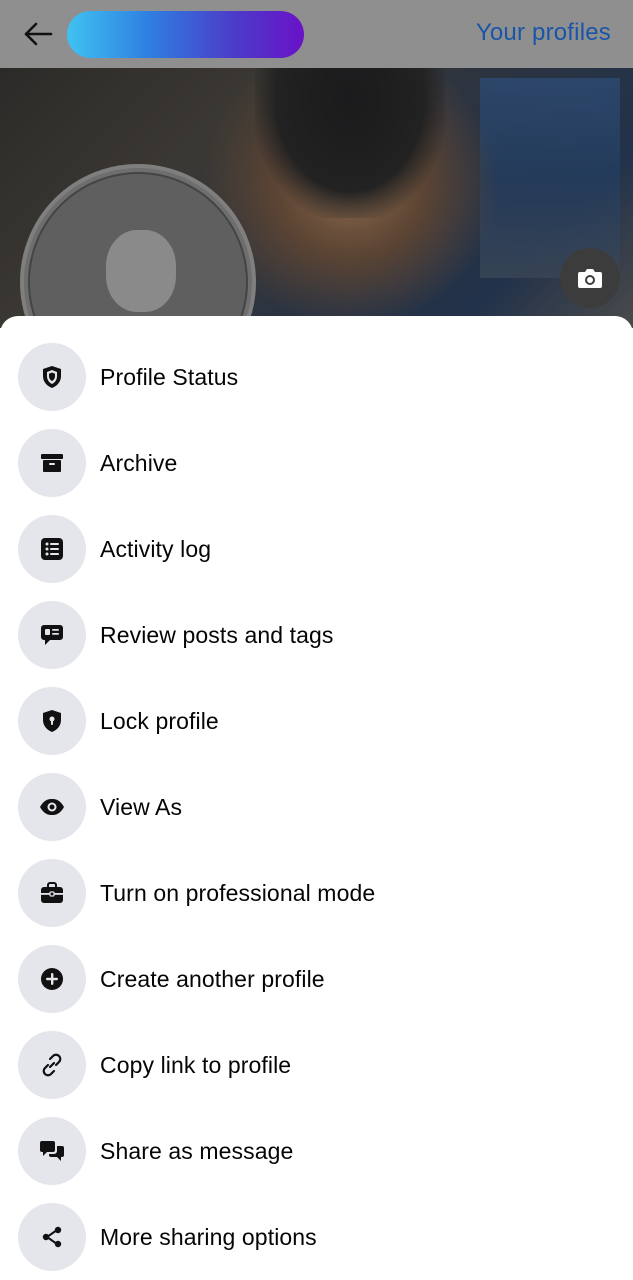  I want to click on your-profiles-link: Your profiles, so click(543, 33).